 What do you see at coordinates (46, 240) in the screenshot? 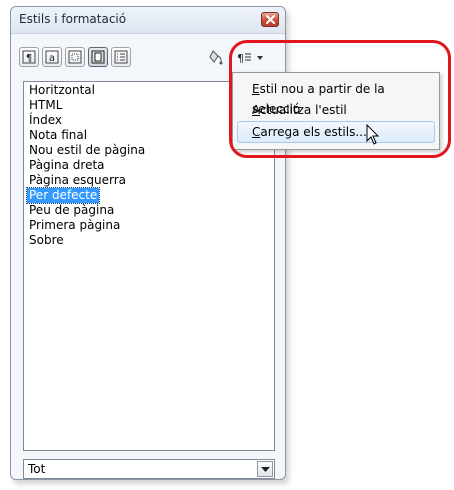
I see `list-item: Sobre` at bounding box center [46, 240].